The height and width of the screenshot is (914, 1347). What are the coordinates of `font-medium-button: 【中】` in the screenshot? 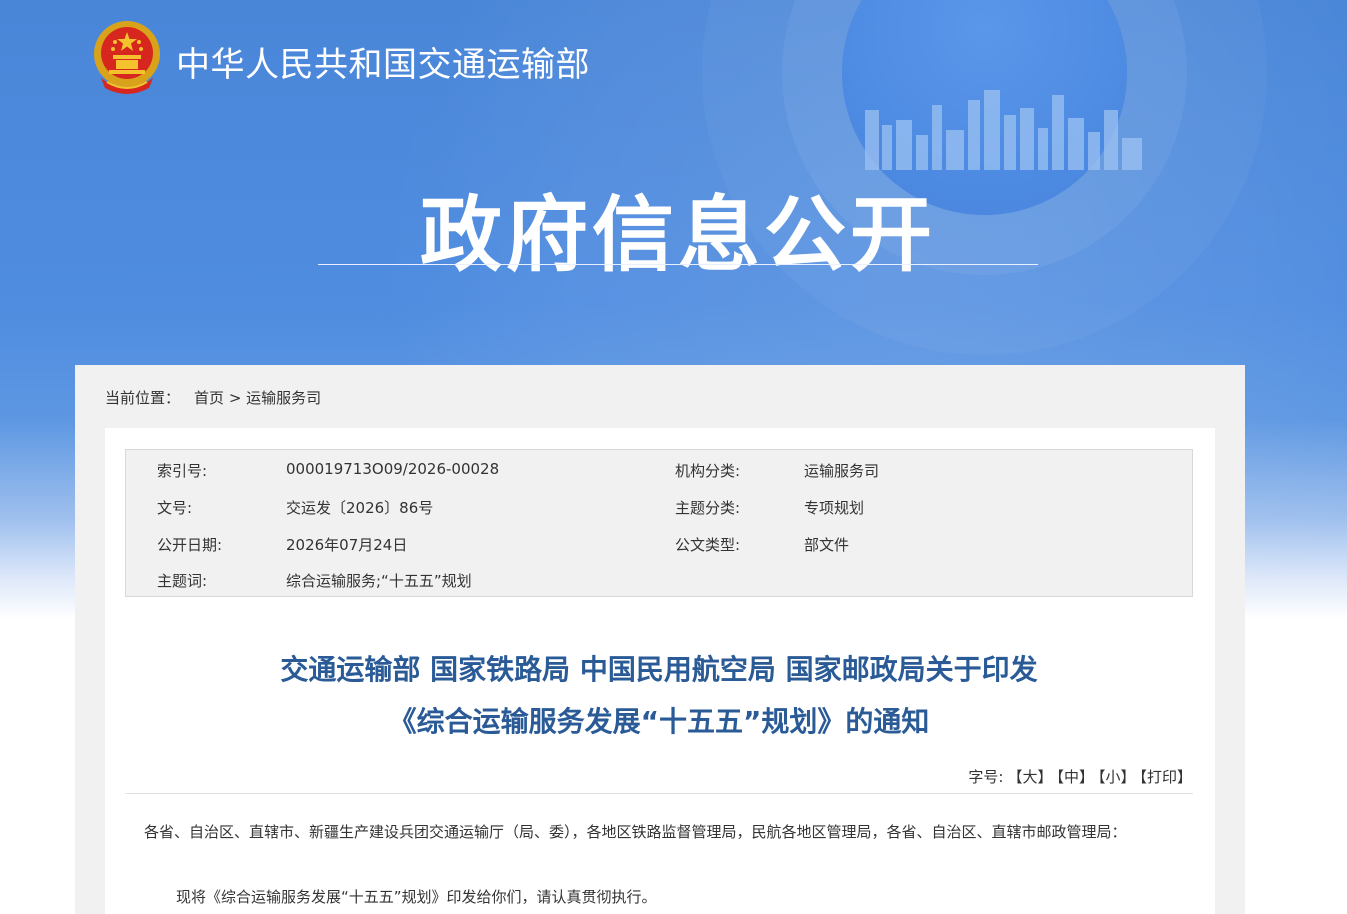 It's located at (1075, 777).